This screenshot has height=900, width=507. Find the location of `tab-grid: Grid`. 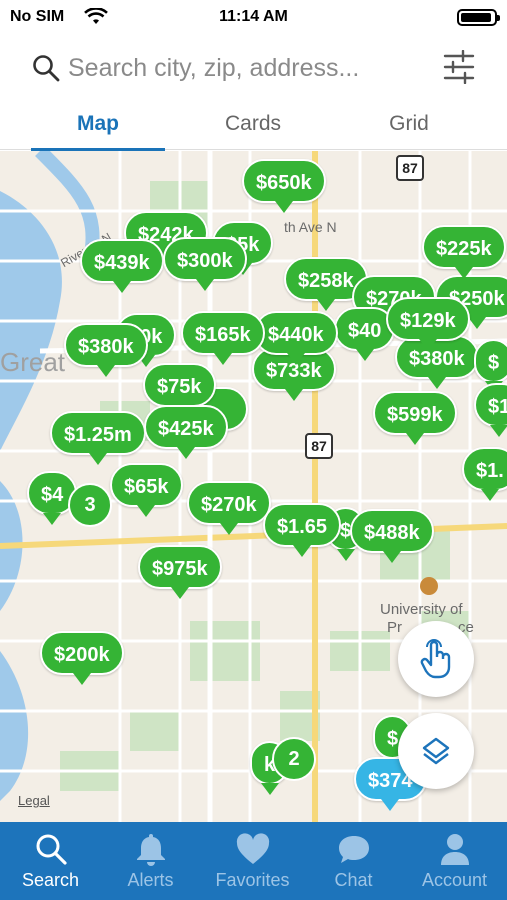

tab-grid: Grid is located at coordinates (409, 126).